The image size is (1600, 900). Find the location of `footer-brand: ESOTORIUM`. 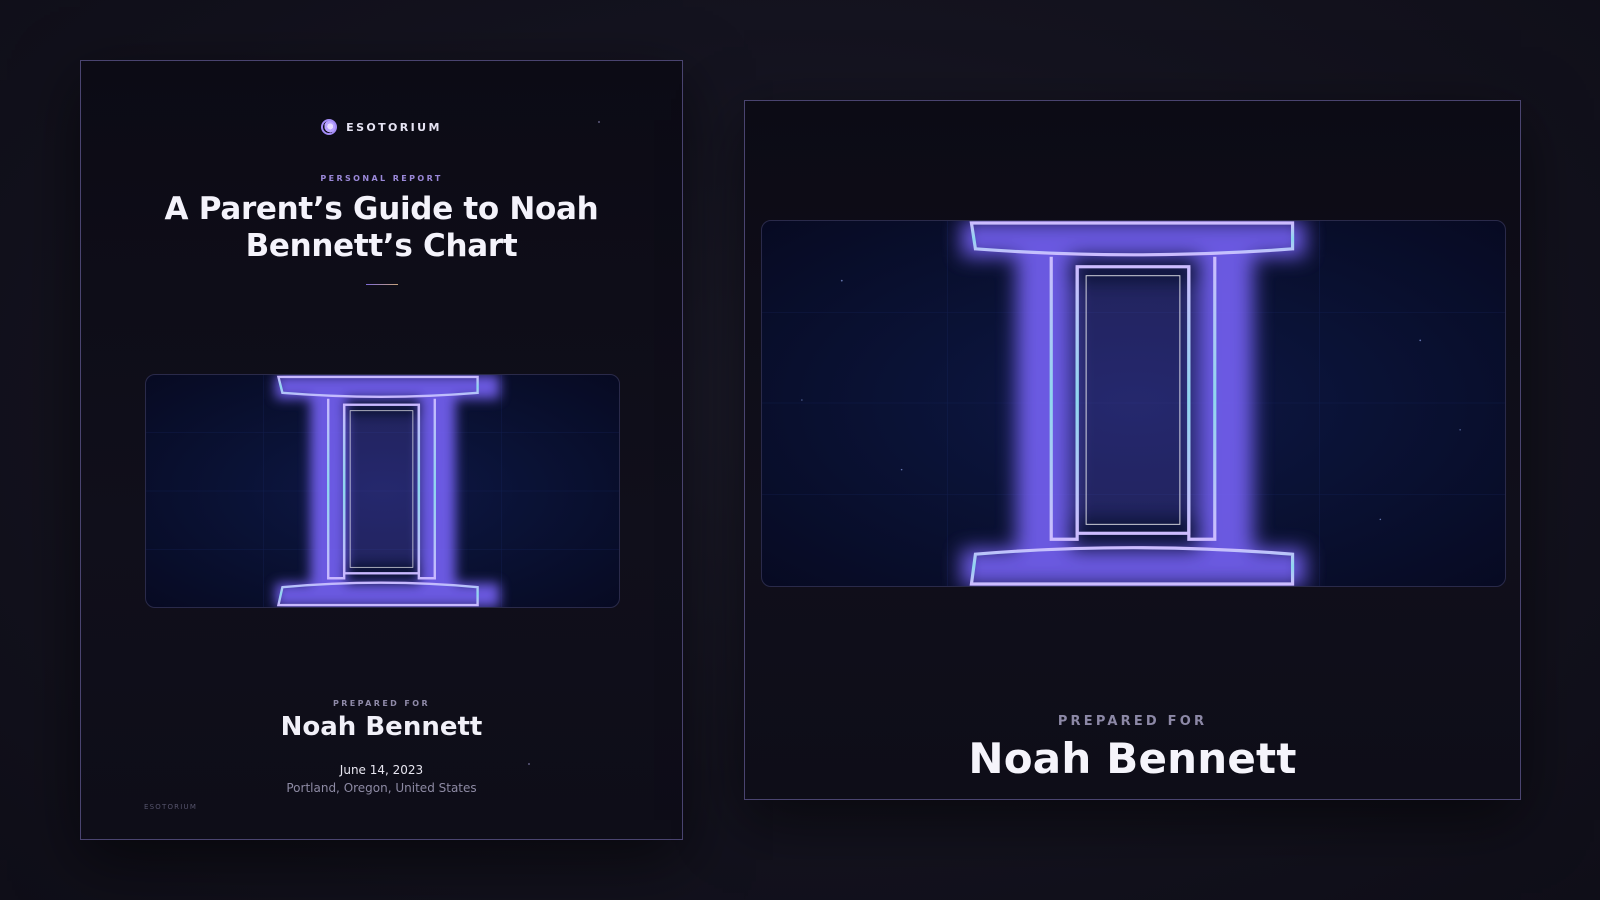

footer-brand: ESOTORIUM is located at coordinates (171, 807).